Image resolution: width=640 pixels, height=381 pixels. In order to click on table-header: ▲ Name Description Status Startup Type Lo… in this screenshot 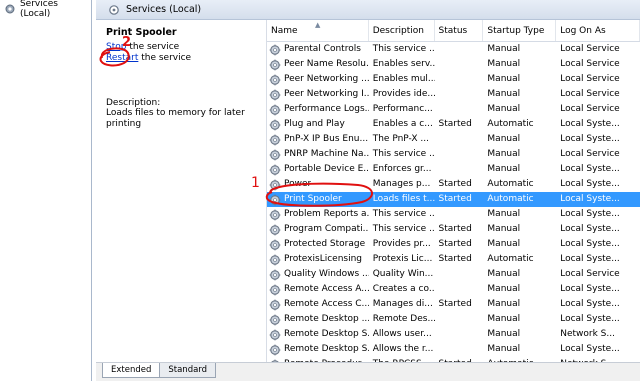, I will do `click(453, 31)`.